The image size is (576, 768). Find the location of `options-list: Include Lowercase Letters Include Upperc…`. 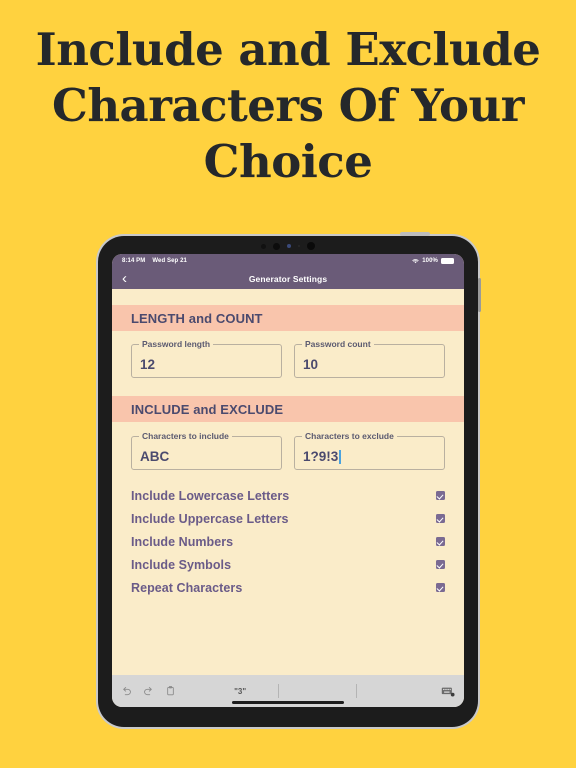

options-list: Include Lowercase Letters Include Upperc… is located at coordinates (288, 534).